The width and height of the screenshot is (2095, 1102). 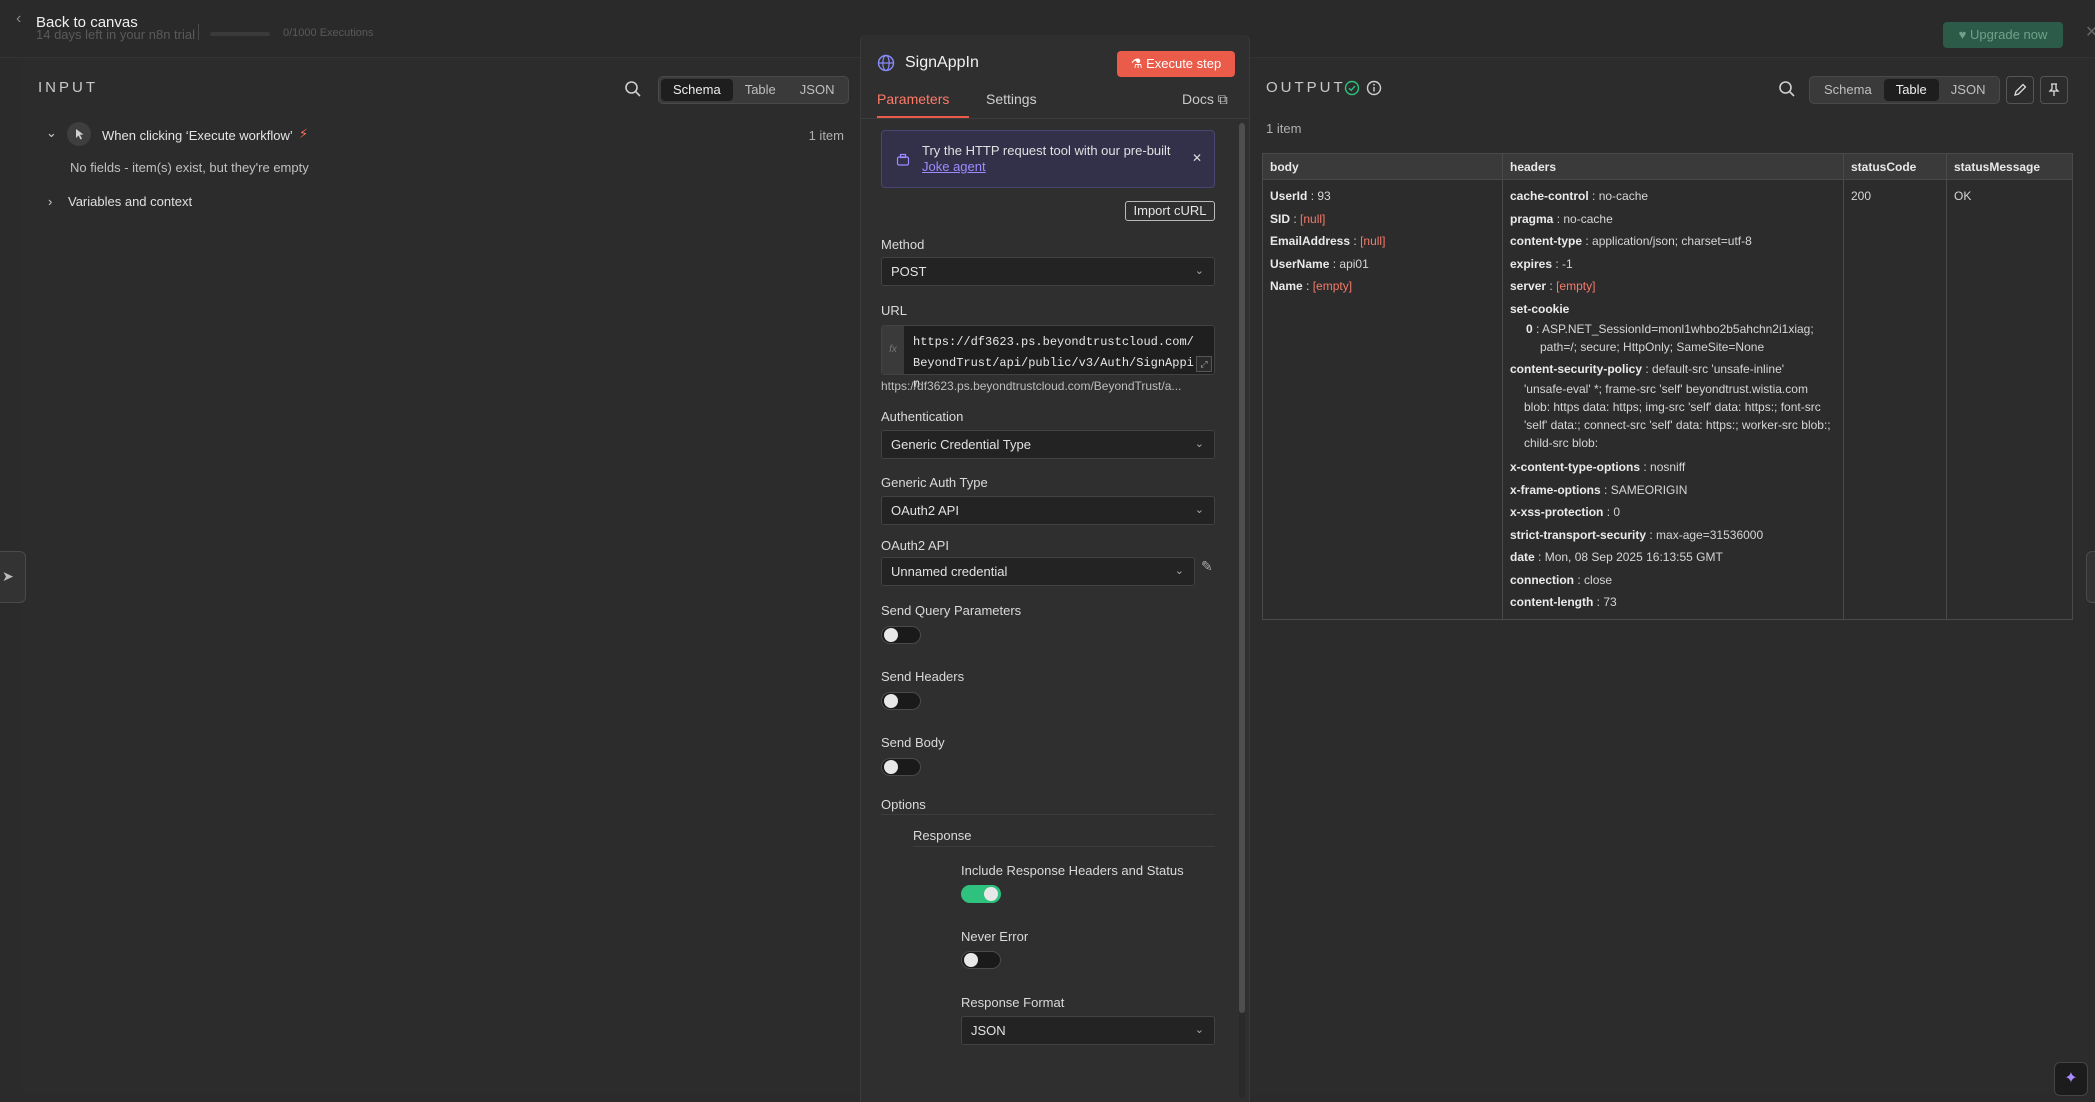 What do you see at coordinates (1540, 308) in the screenshot?
I see `header-field: set-cookie` at bounding box center [1540, 308].